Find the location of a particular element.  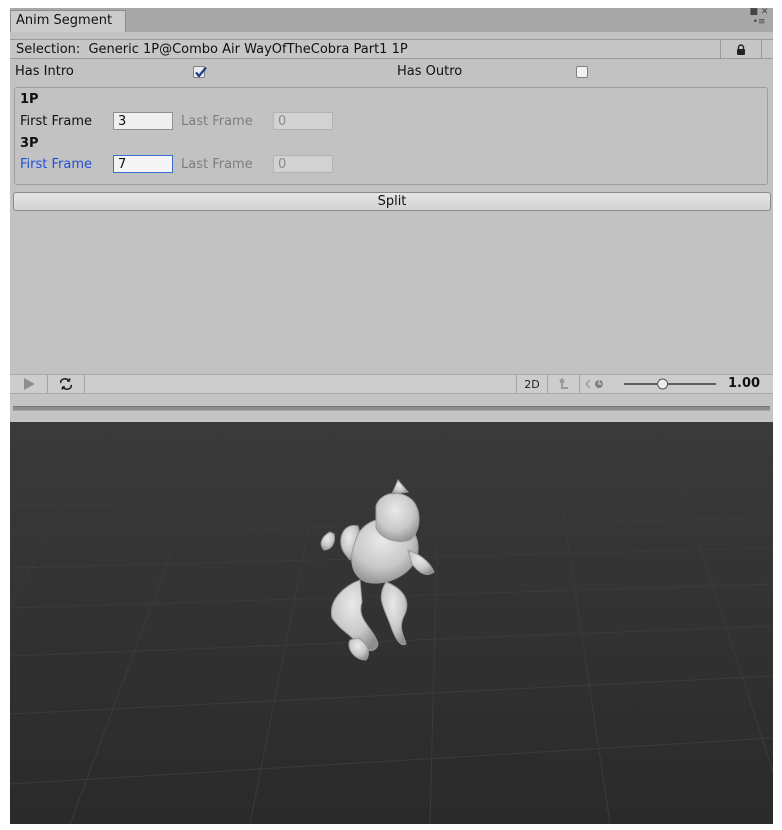

has-outro-label: Has Outro is located at coordinates (430, 71).